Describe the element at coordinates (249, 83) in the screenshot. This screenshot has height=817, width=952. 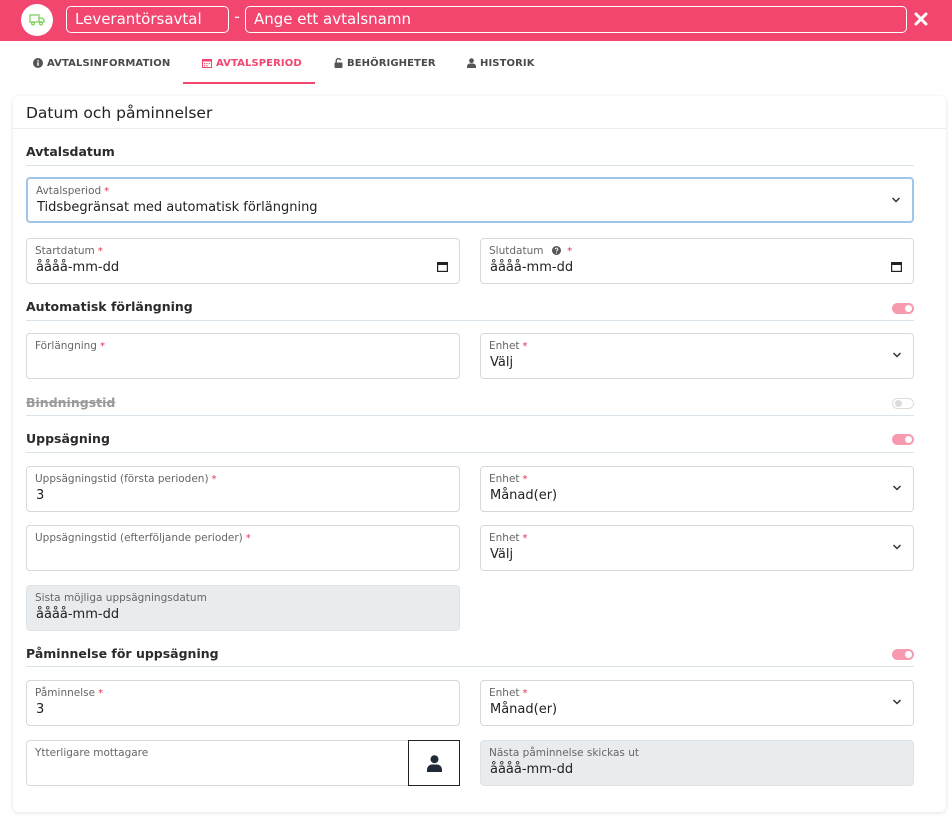
I see `active-tab-indicator` at that location.